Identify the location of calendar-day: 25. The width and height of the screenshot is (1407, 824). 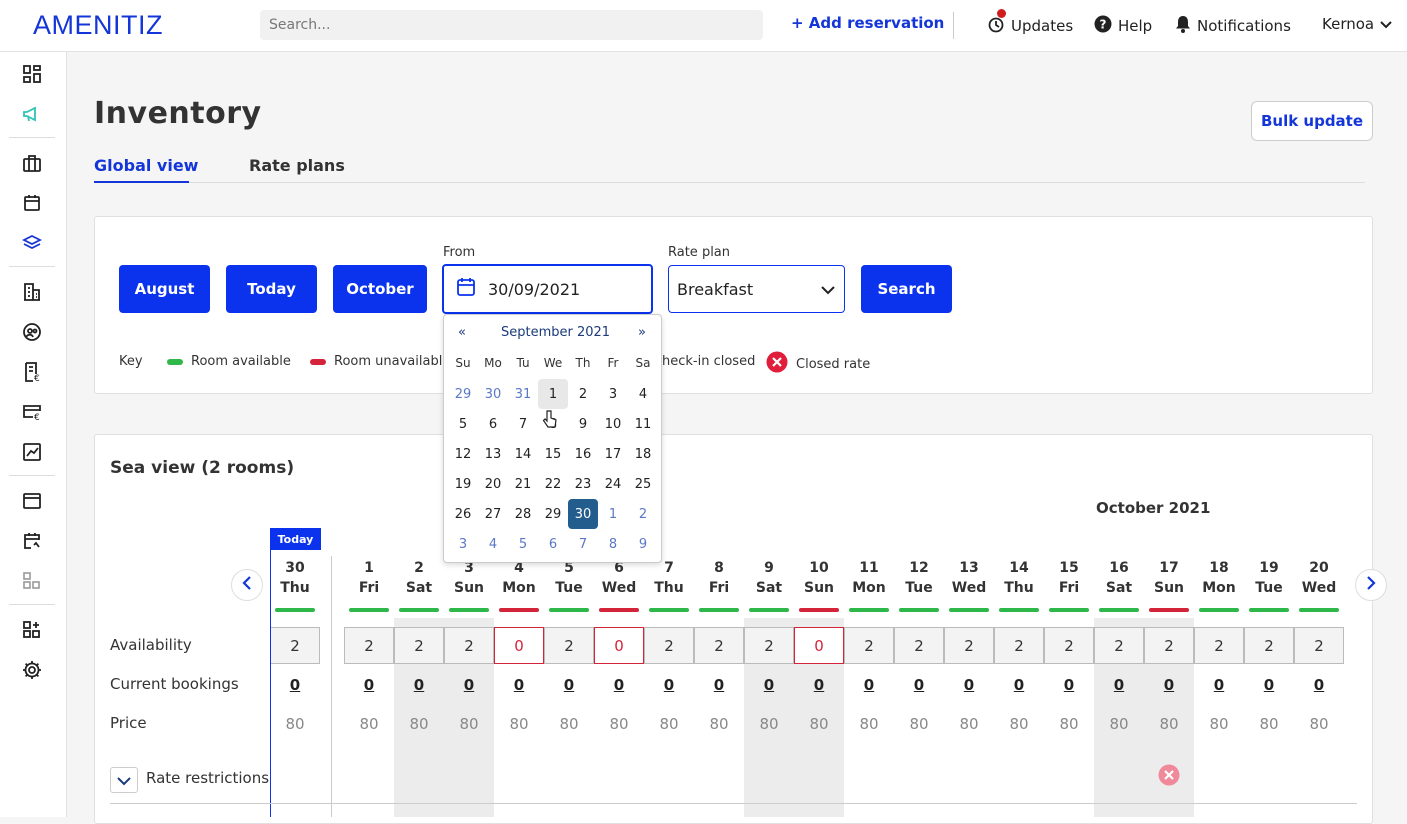
(643, 484).